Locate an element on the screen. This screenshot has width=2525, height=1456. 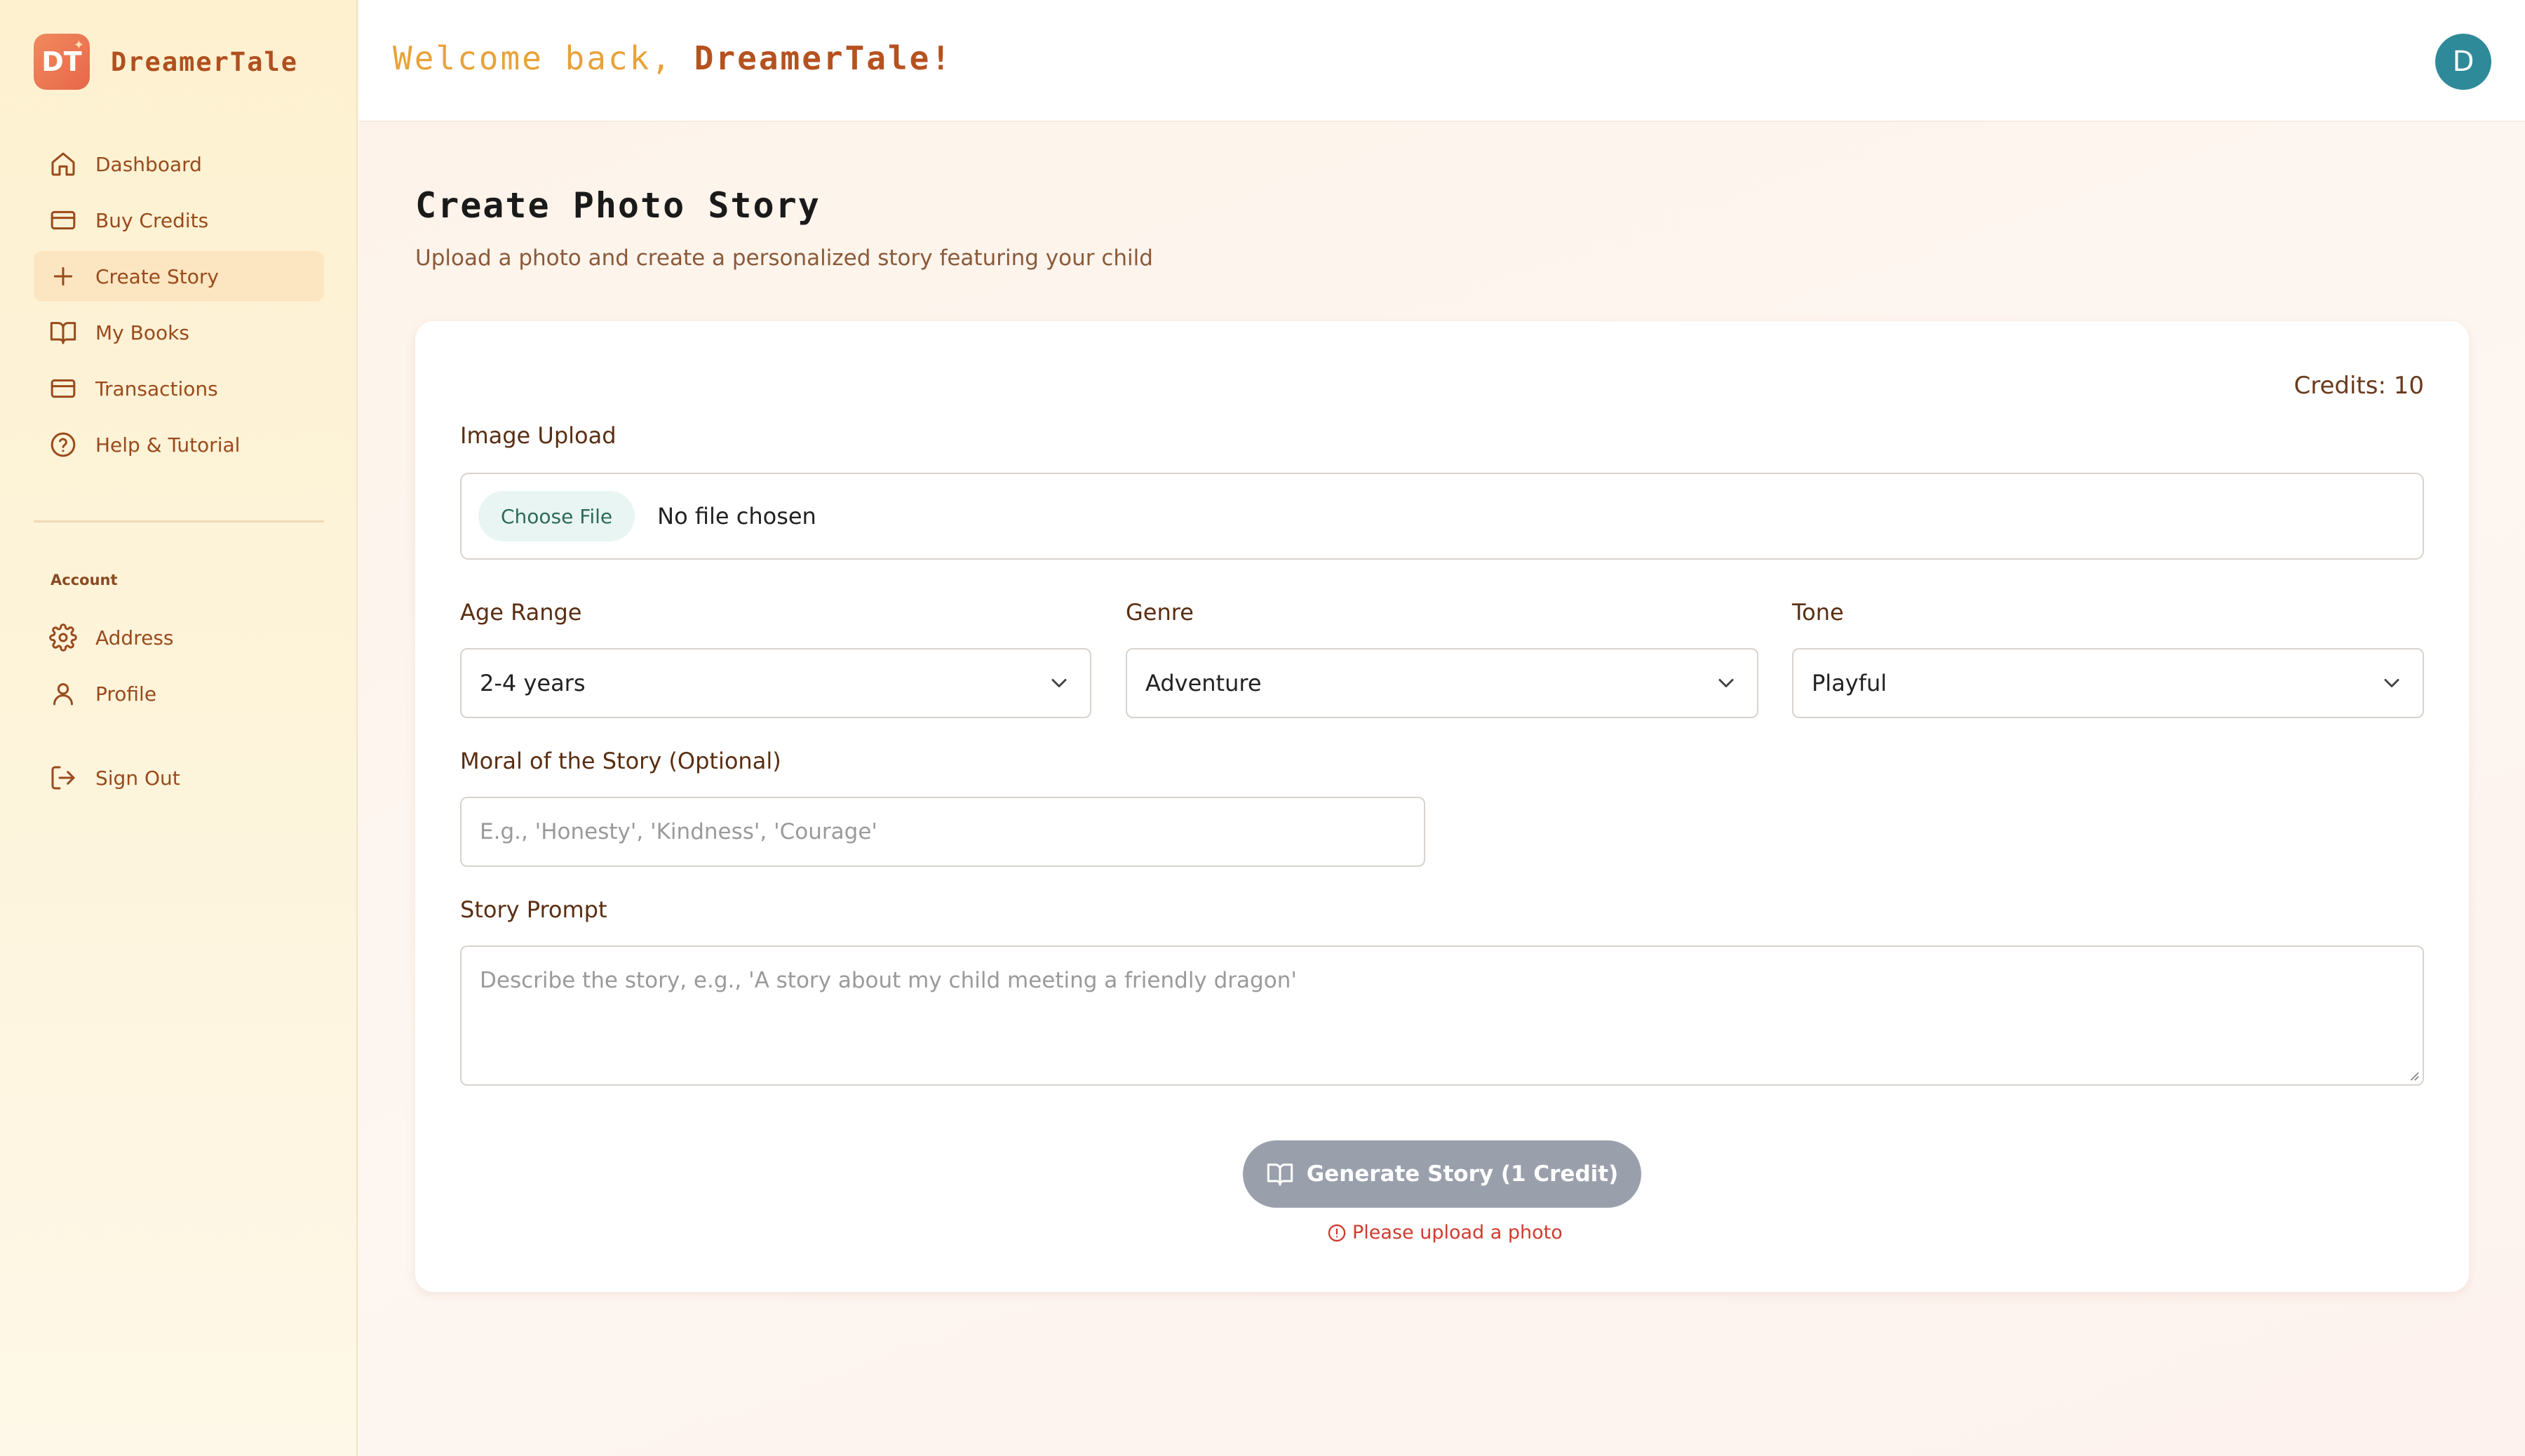
upload-error-text: Please upload a photo is located at coordinates (1457, 1232).